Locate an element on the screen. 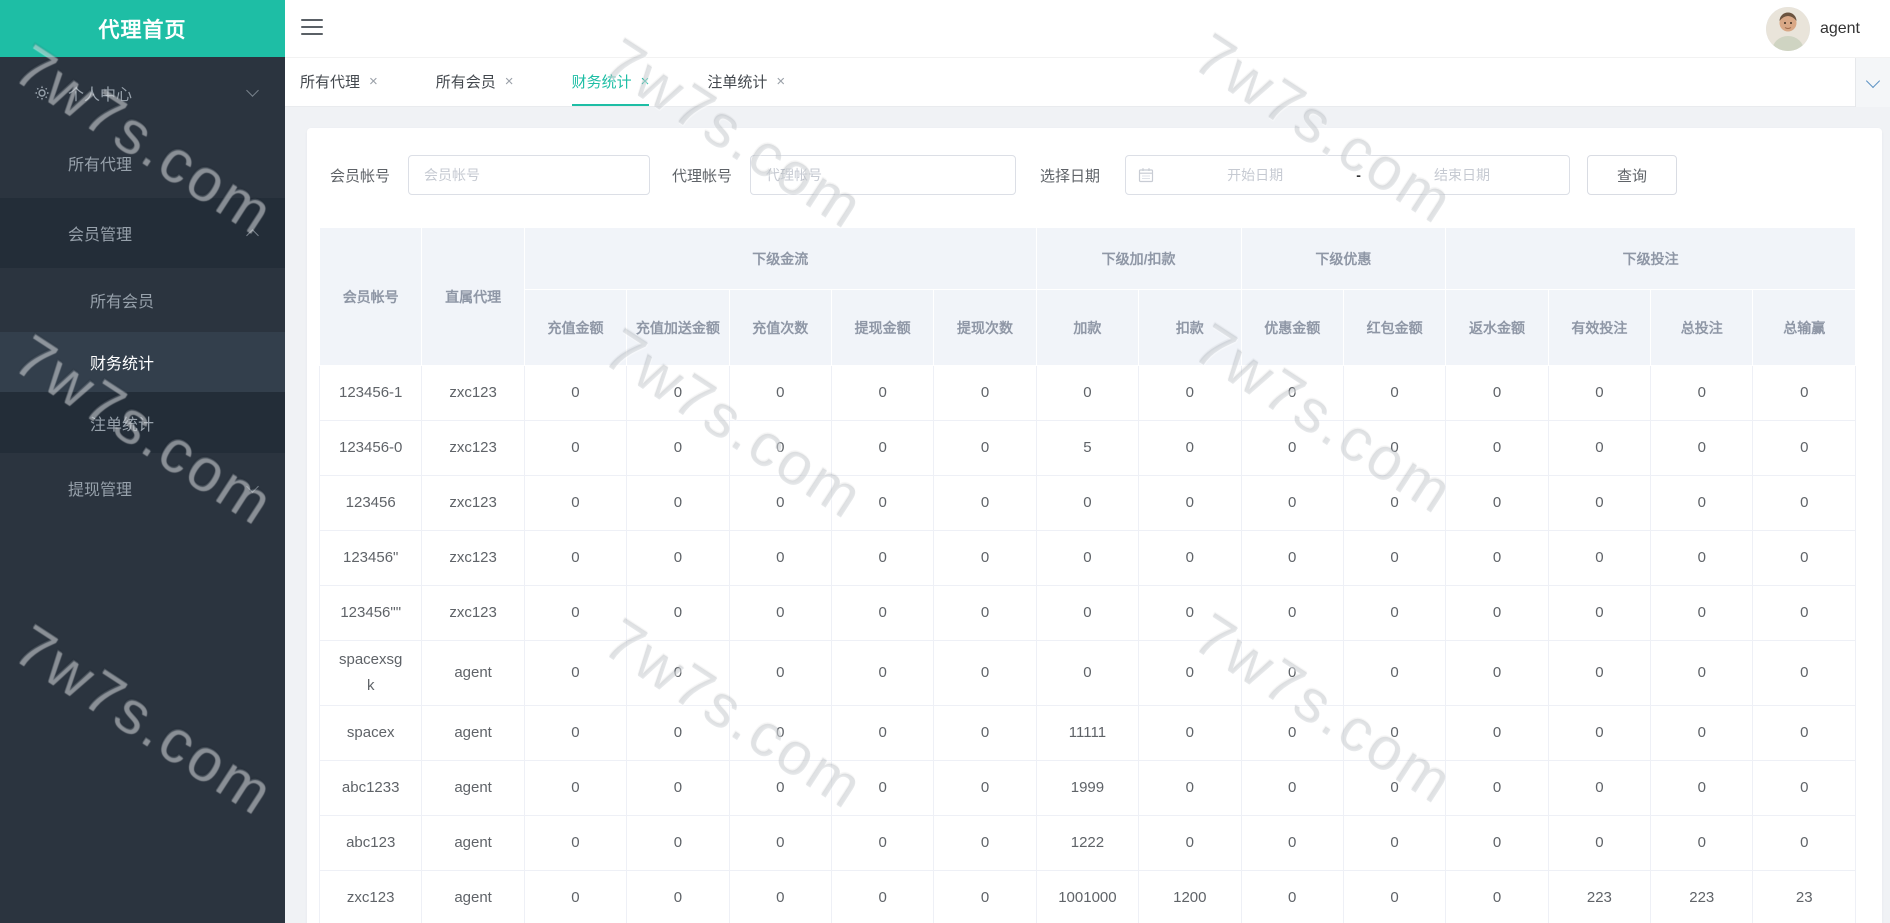 Image resolution: width=1890 pixels, height=923 pixels. tab-4: 注单统计 × is located at coordinates (746, 82).